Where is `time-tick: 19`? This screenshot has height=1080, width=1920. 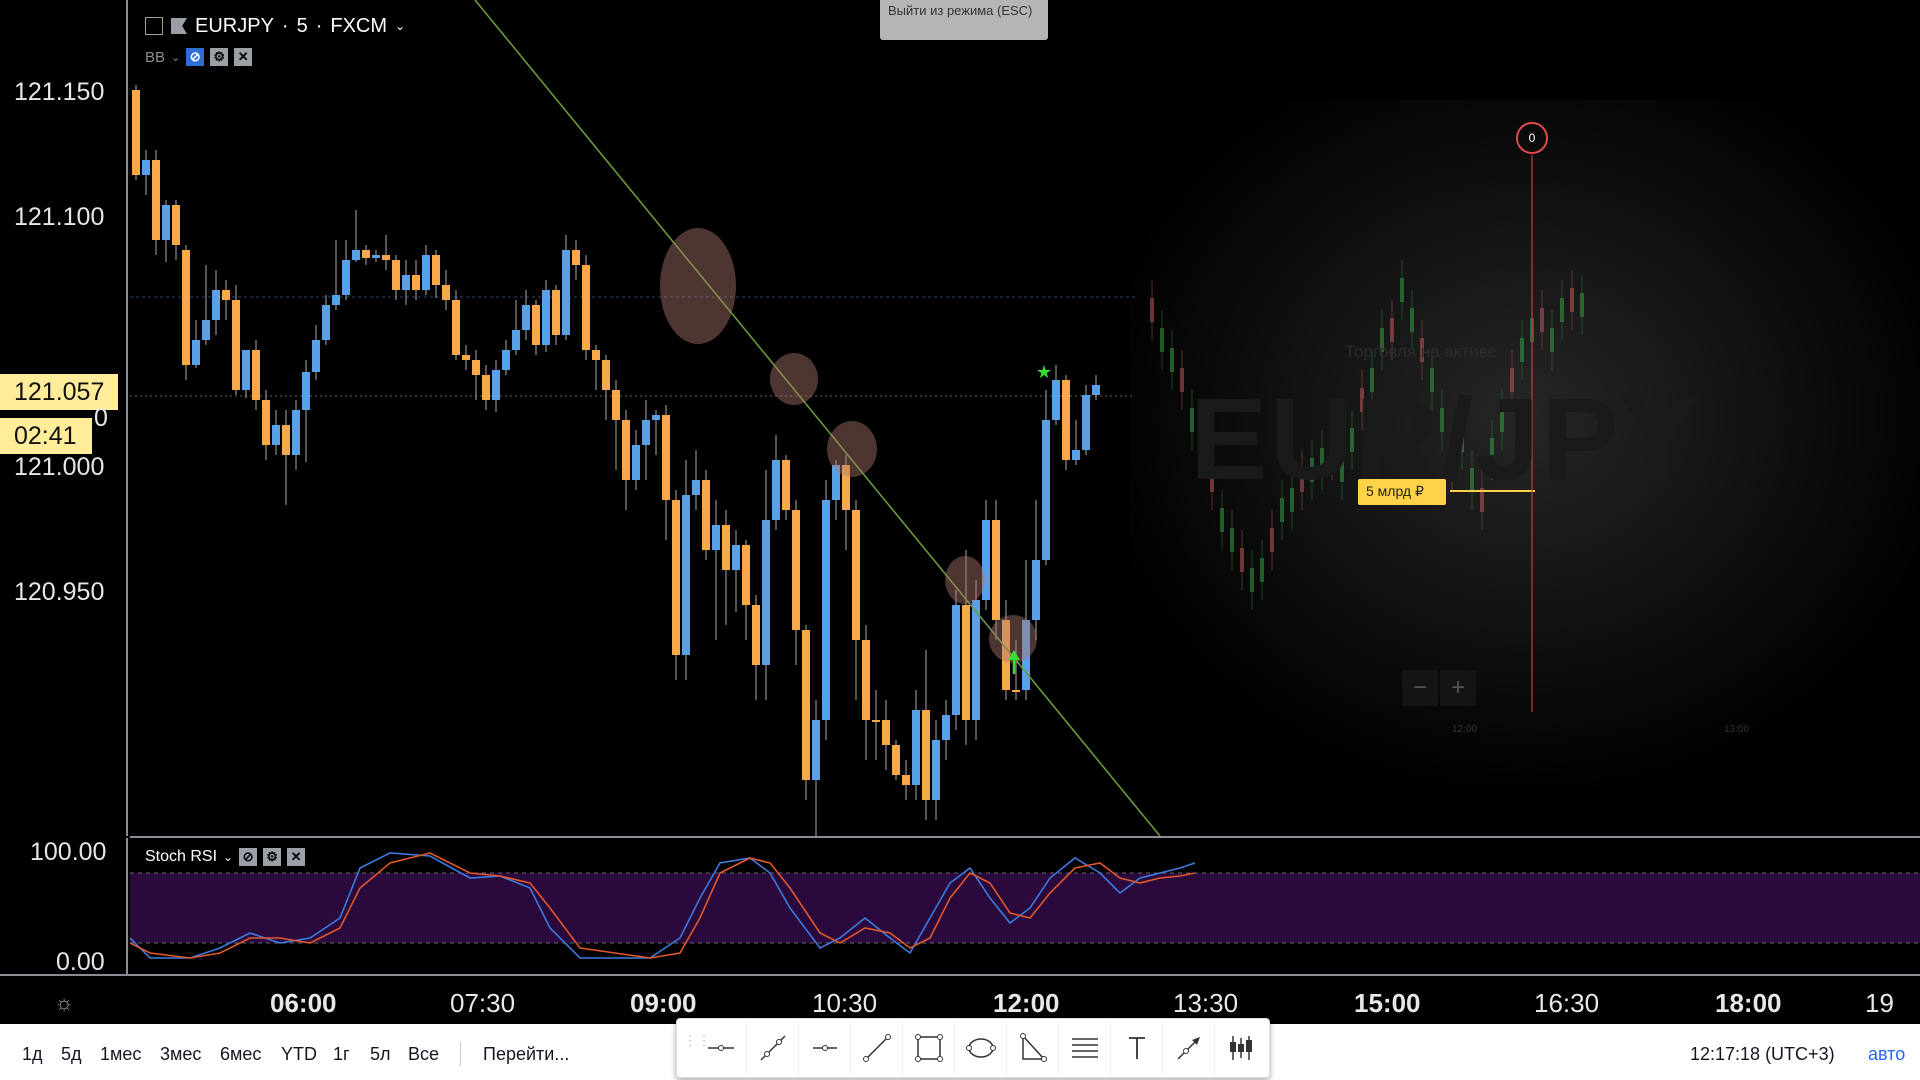
time-tick: 19 is located at coordinates (1879, 1003).